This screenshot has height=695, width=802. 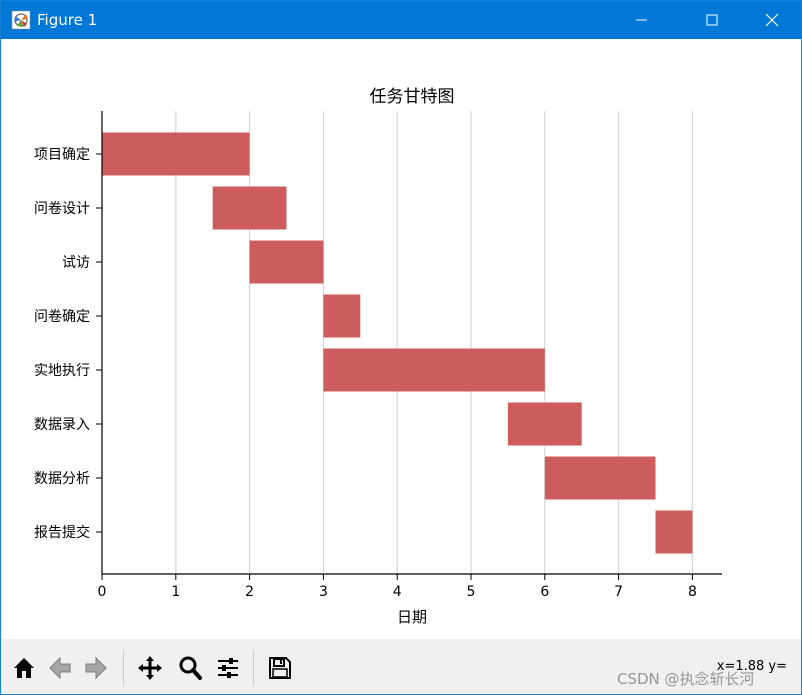 I want to click on save-icon, so click(x=280, y=668).